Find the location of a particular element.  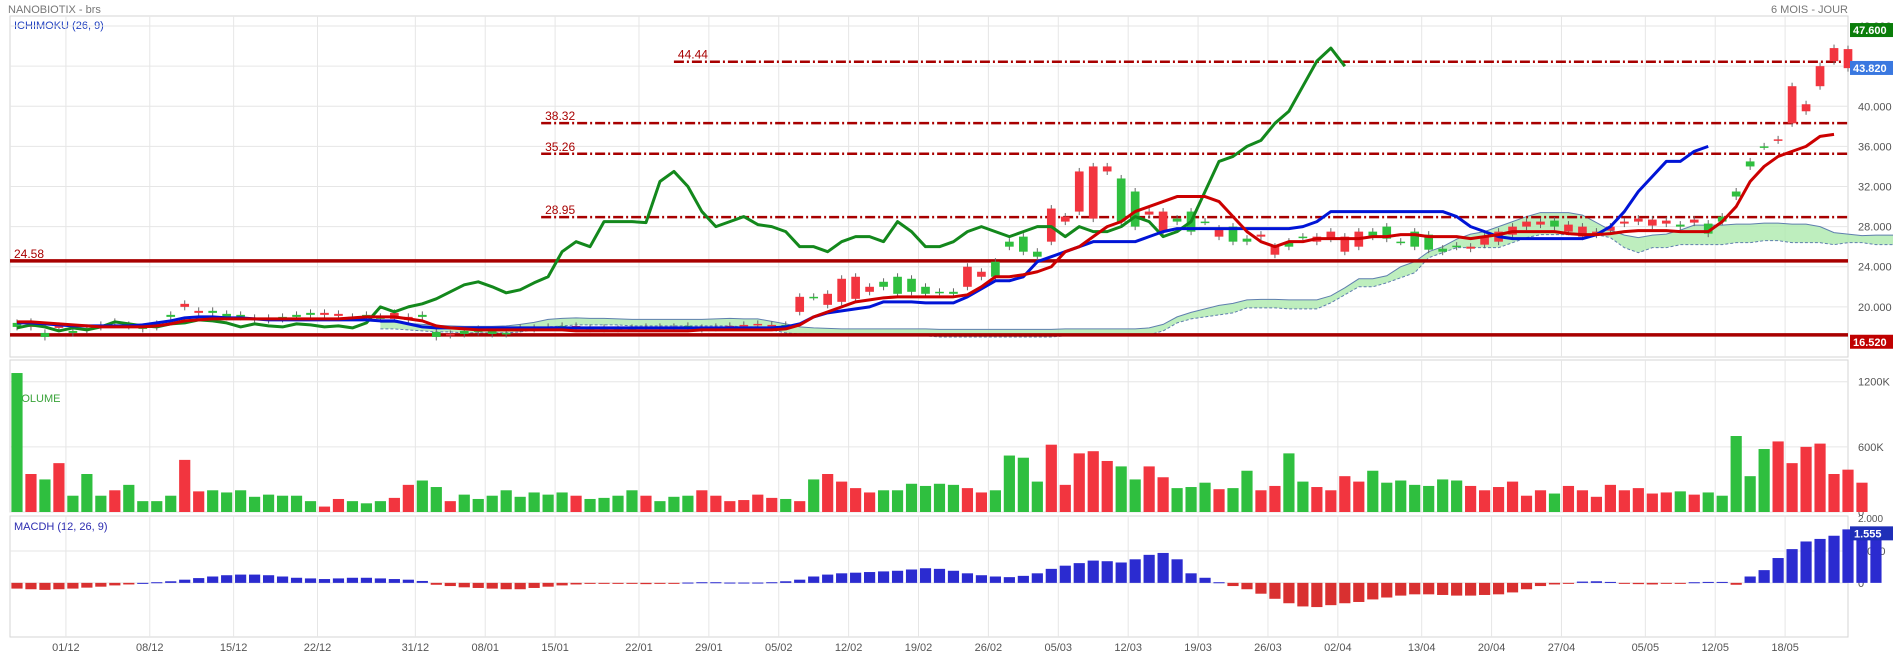

x-tick-label: 22/12 is located at coordinates (318, 648).